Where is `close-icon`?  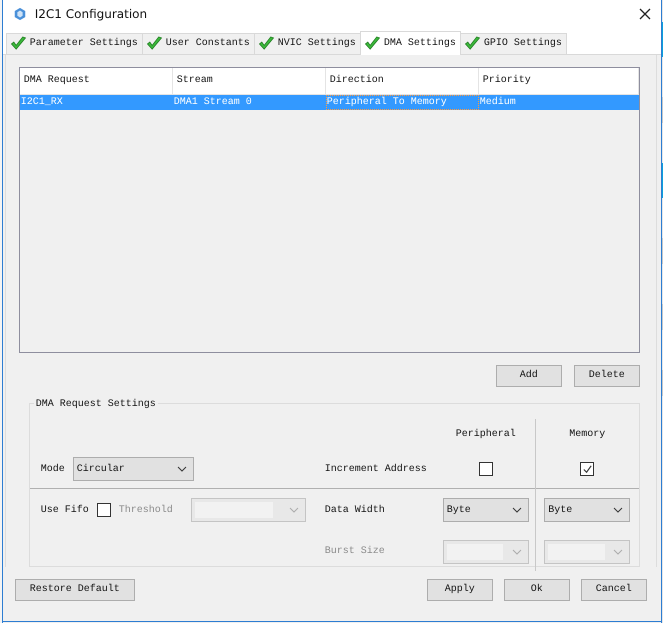 close-icon is located at coordinates (644, 14).